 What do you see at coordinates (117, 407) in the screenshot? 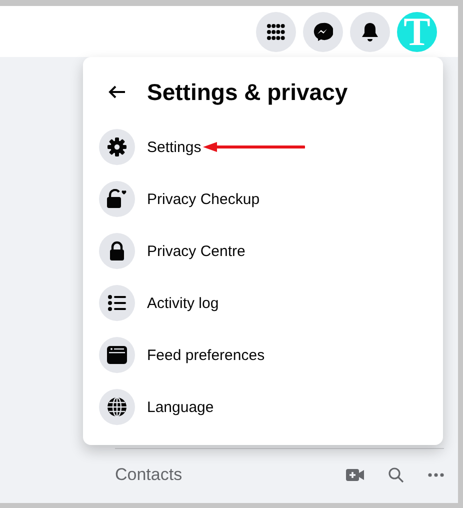
I see `globe-icon` at bounding box center [117, 407].